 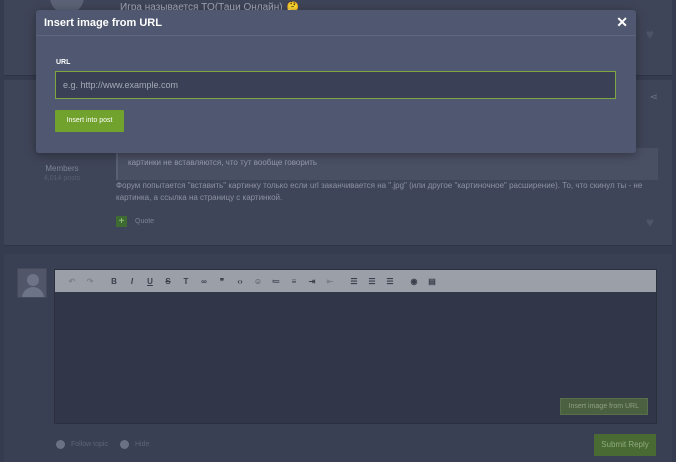 I want to click on url-label: URL, so click(x=63, y=62).